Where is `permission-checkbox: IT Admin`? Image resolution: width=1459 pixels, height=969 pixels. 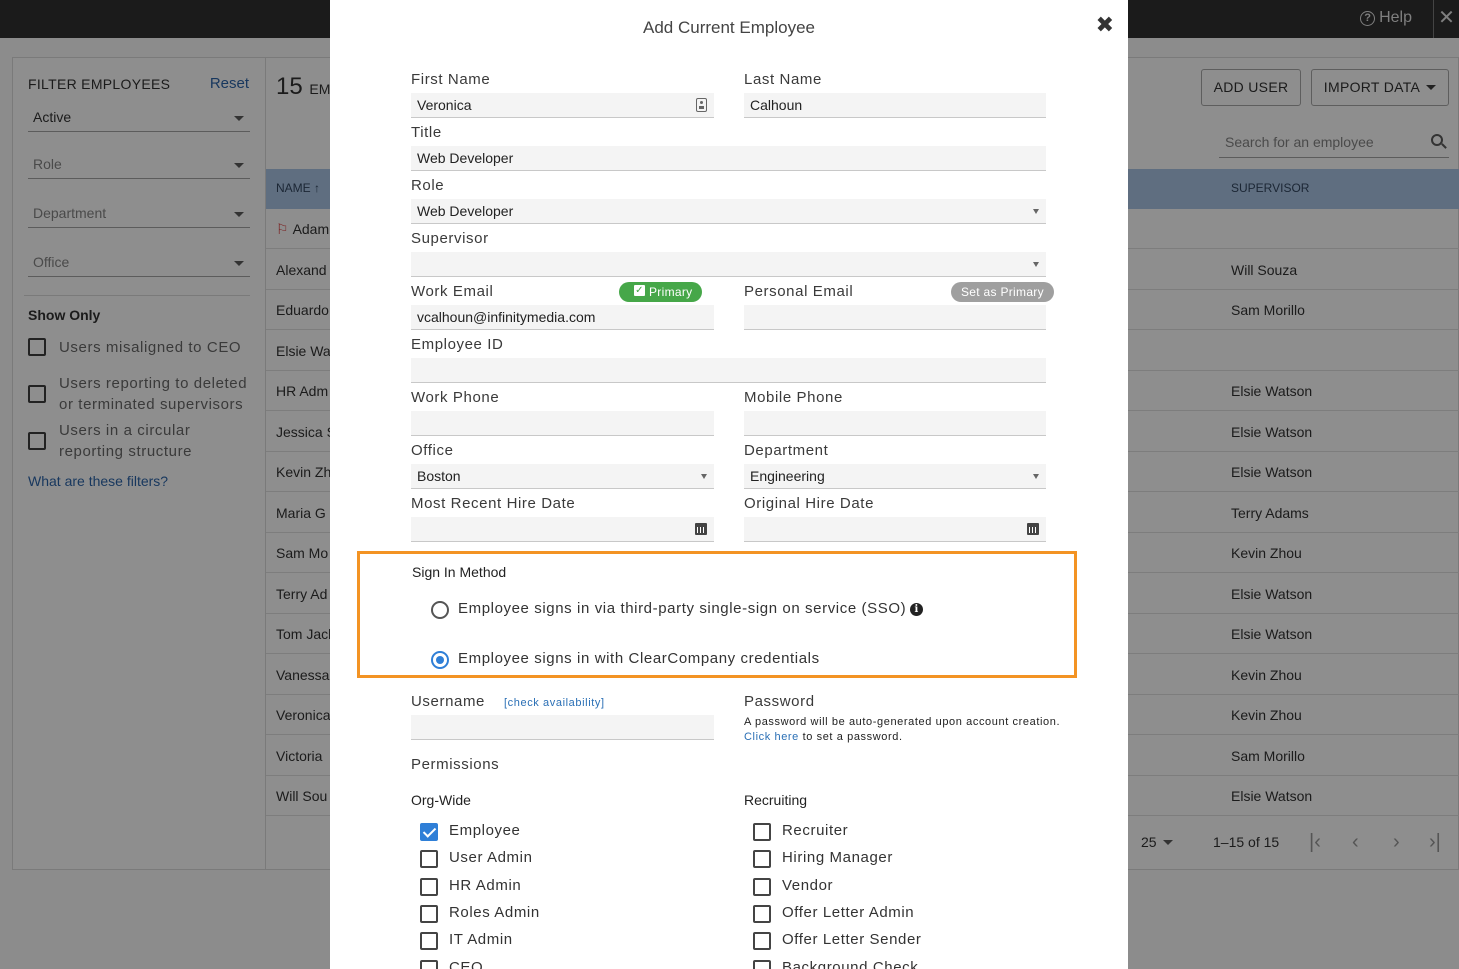
permission-checkbox: IT Admin is located at coordinates (466, 941).